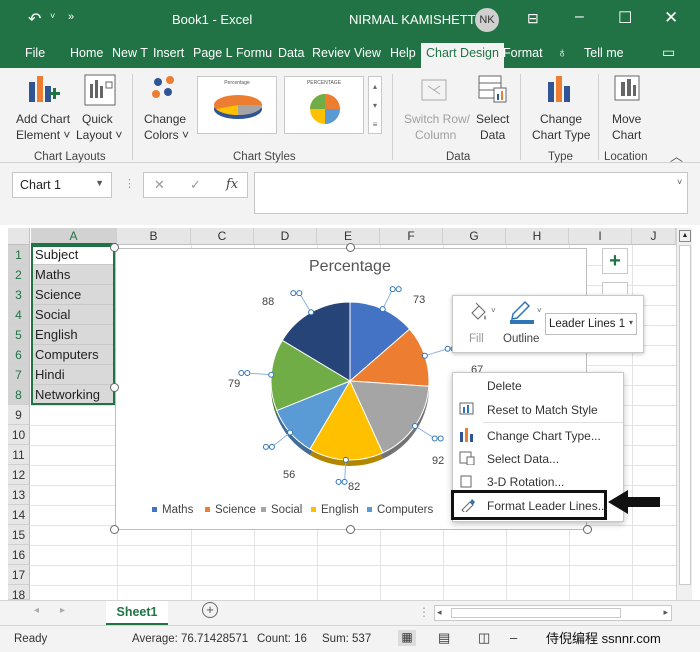 The width and height of the screenshot is (700, 652). What do you see at coordinates (493, 310) in the screenshot?
I see `fill-dropdown-icon: ˅` at bounding box center [493, 310].